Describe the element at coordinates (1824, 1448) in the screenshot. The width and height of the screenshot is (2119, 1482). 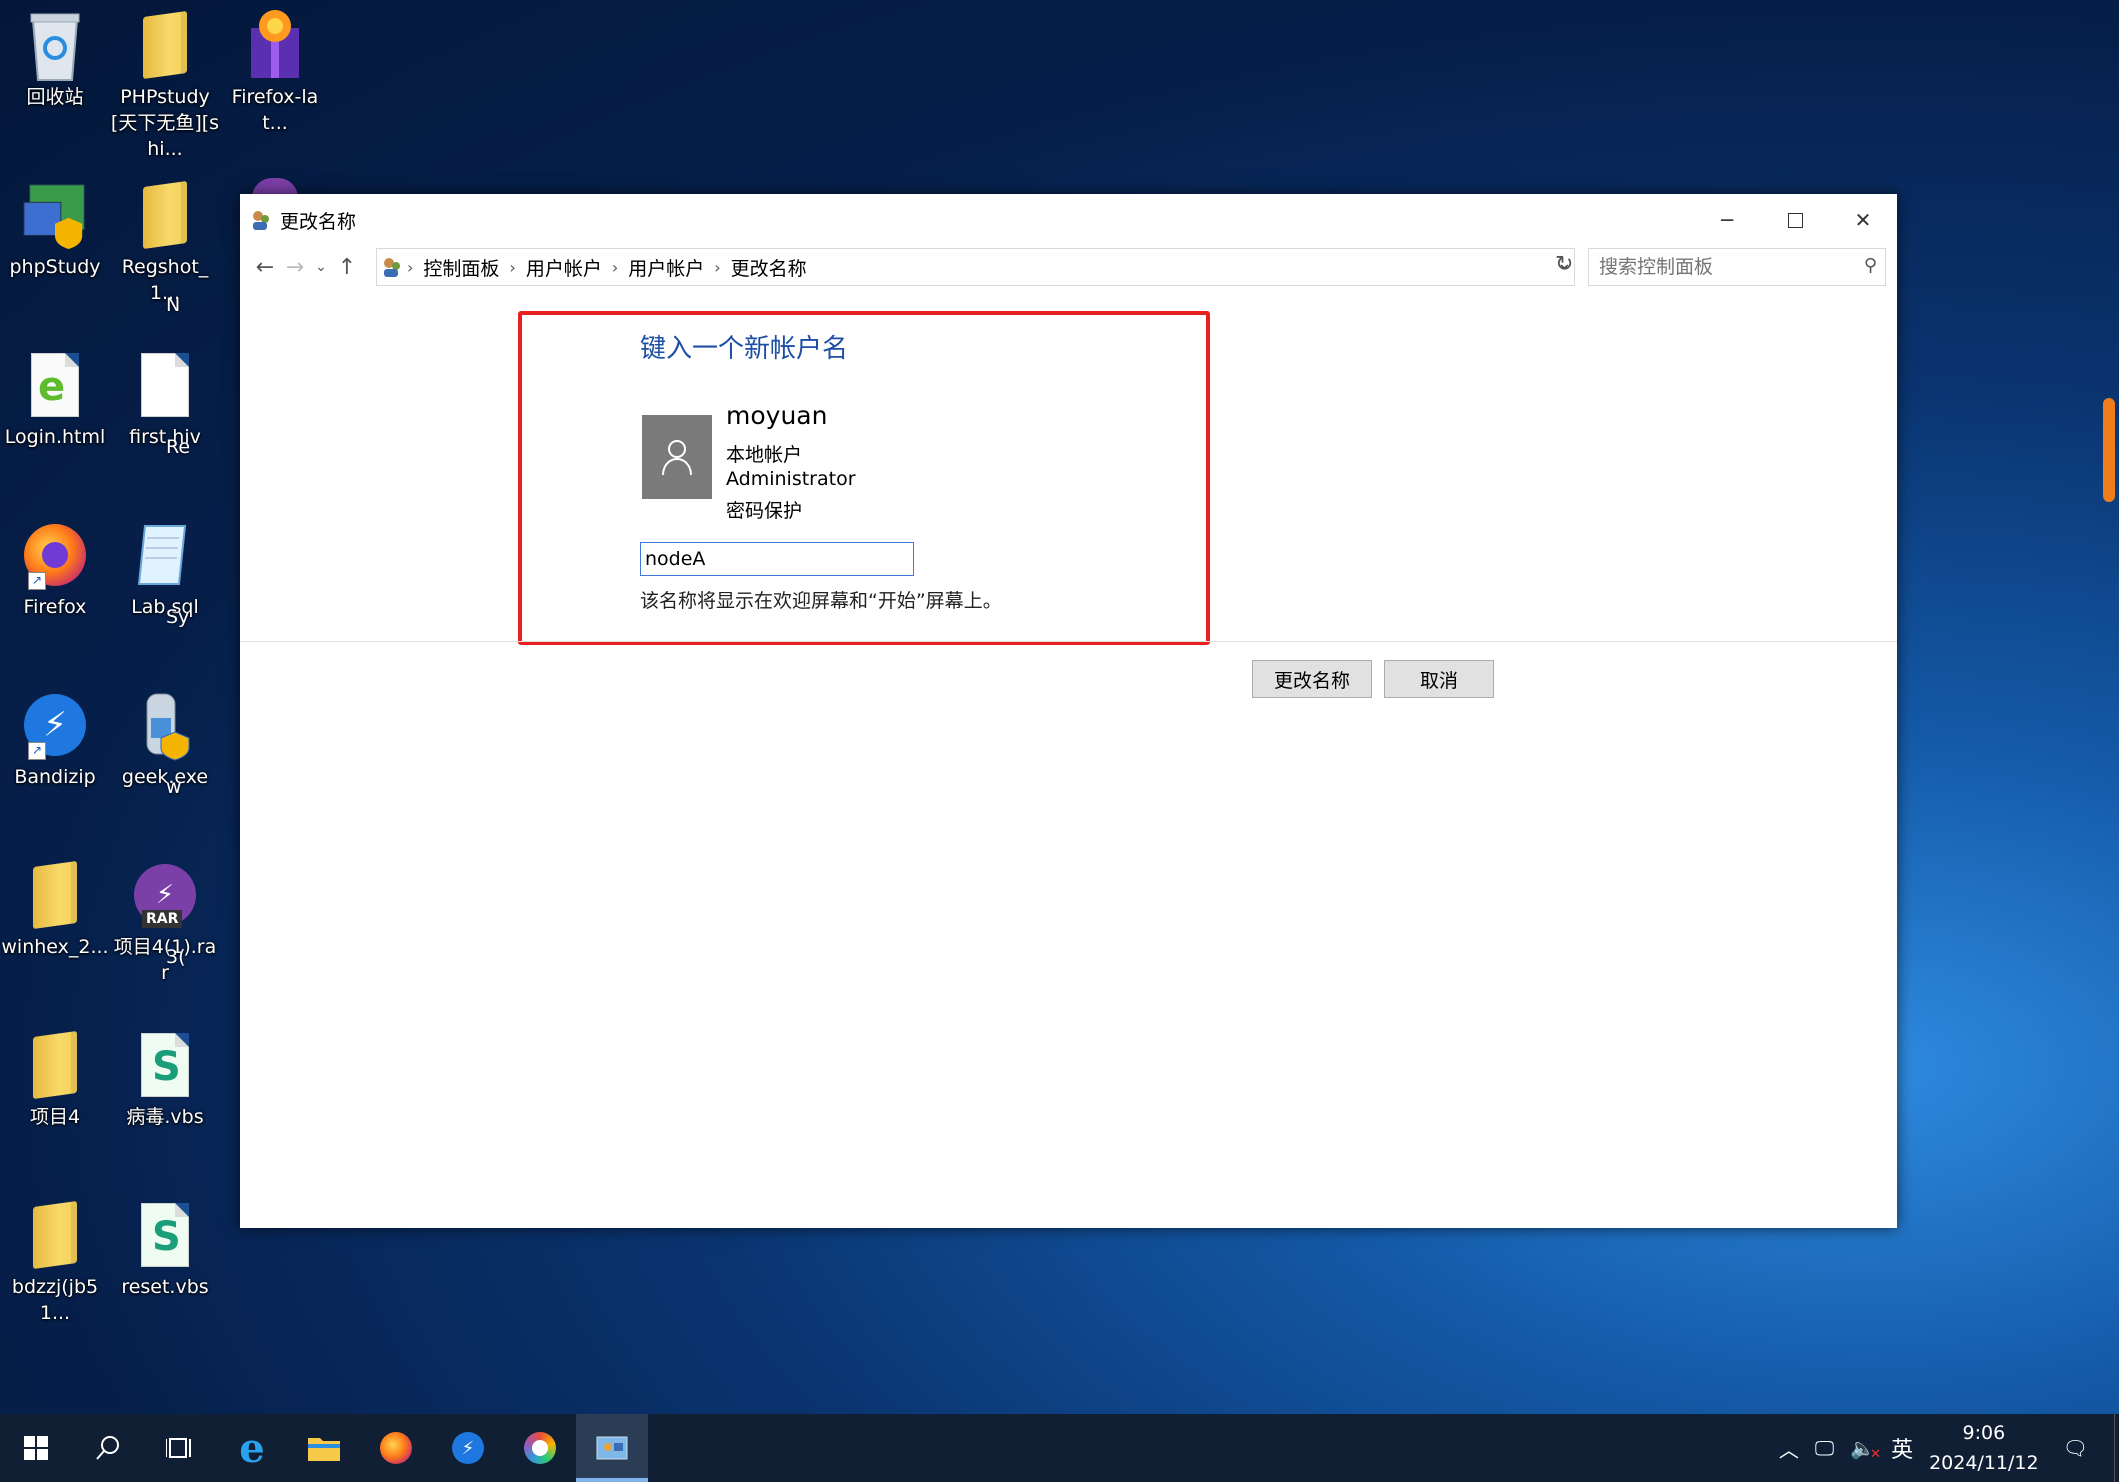
I see `network-icon: 🖵` at that location.